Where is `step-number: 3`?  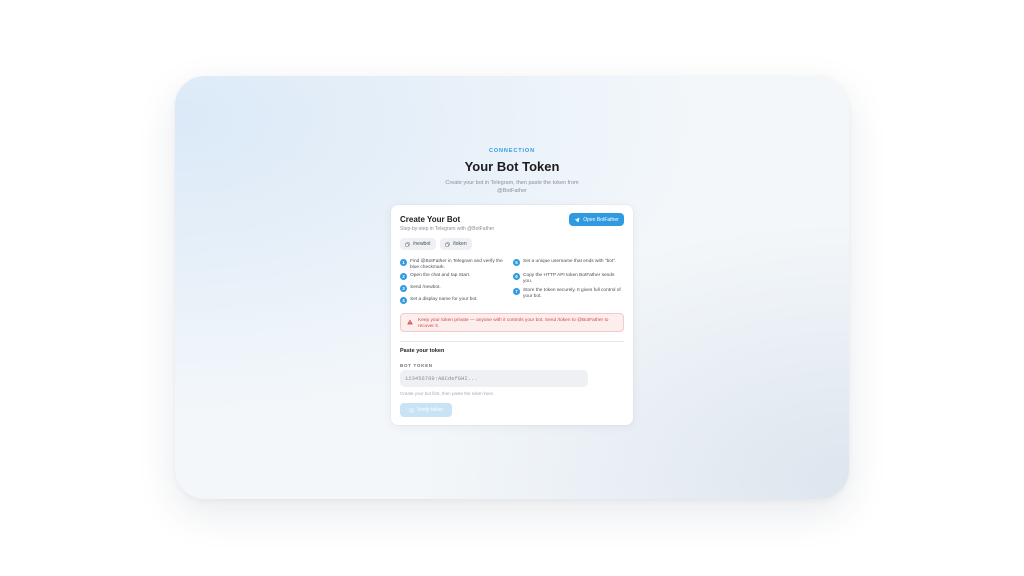
step-number: 3 is located at coordinates (403, 288).